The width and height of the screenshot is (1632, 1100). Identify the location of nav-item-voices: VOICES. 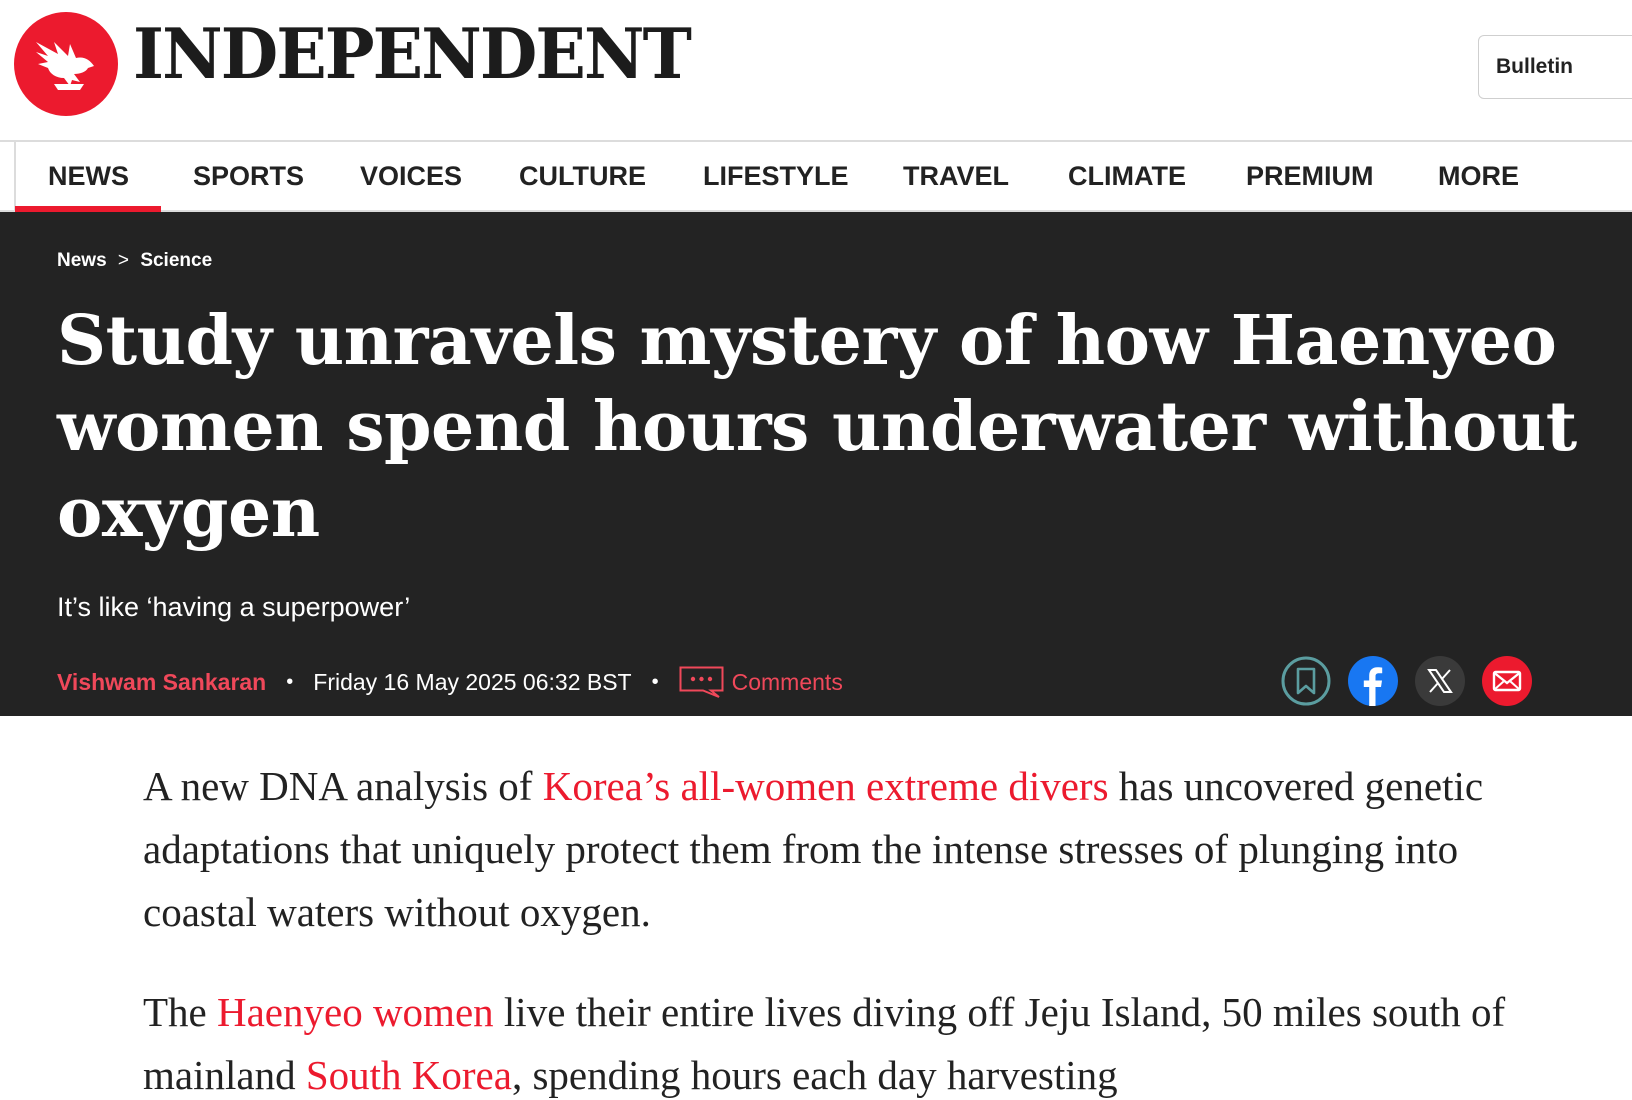
(411, 176).